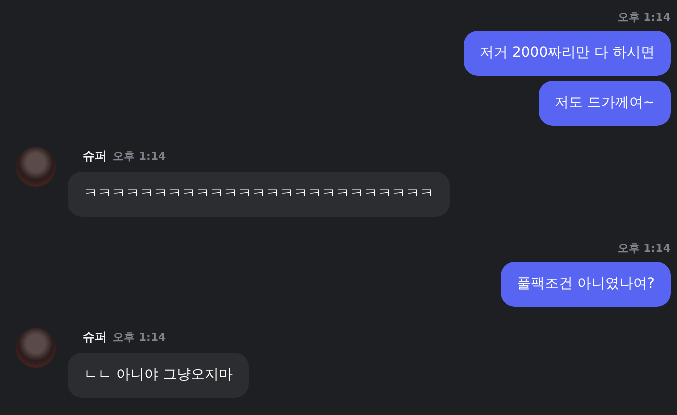 The height and width of the screenshot is (415, 677). I want to click on message-bubble: ㅋㅋㅋㅋㅋㅋㅋㅋㅋㅋㅋㅋㅋㅋㅋㅋㅋㅋㅋㅋㅋㅋㅋㅋㅋ, so click(259, 194).